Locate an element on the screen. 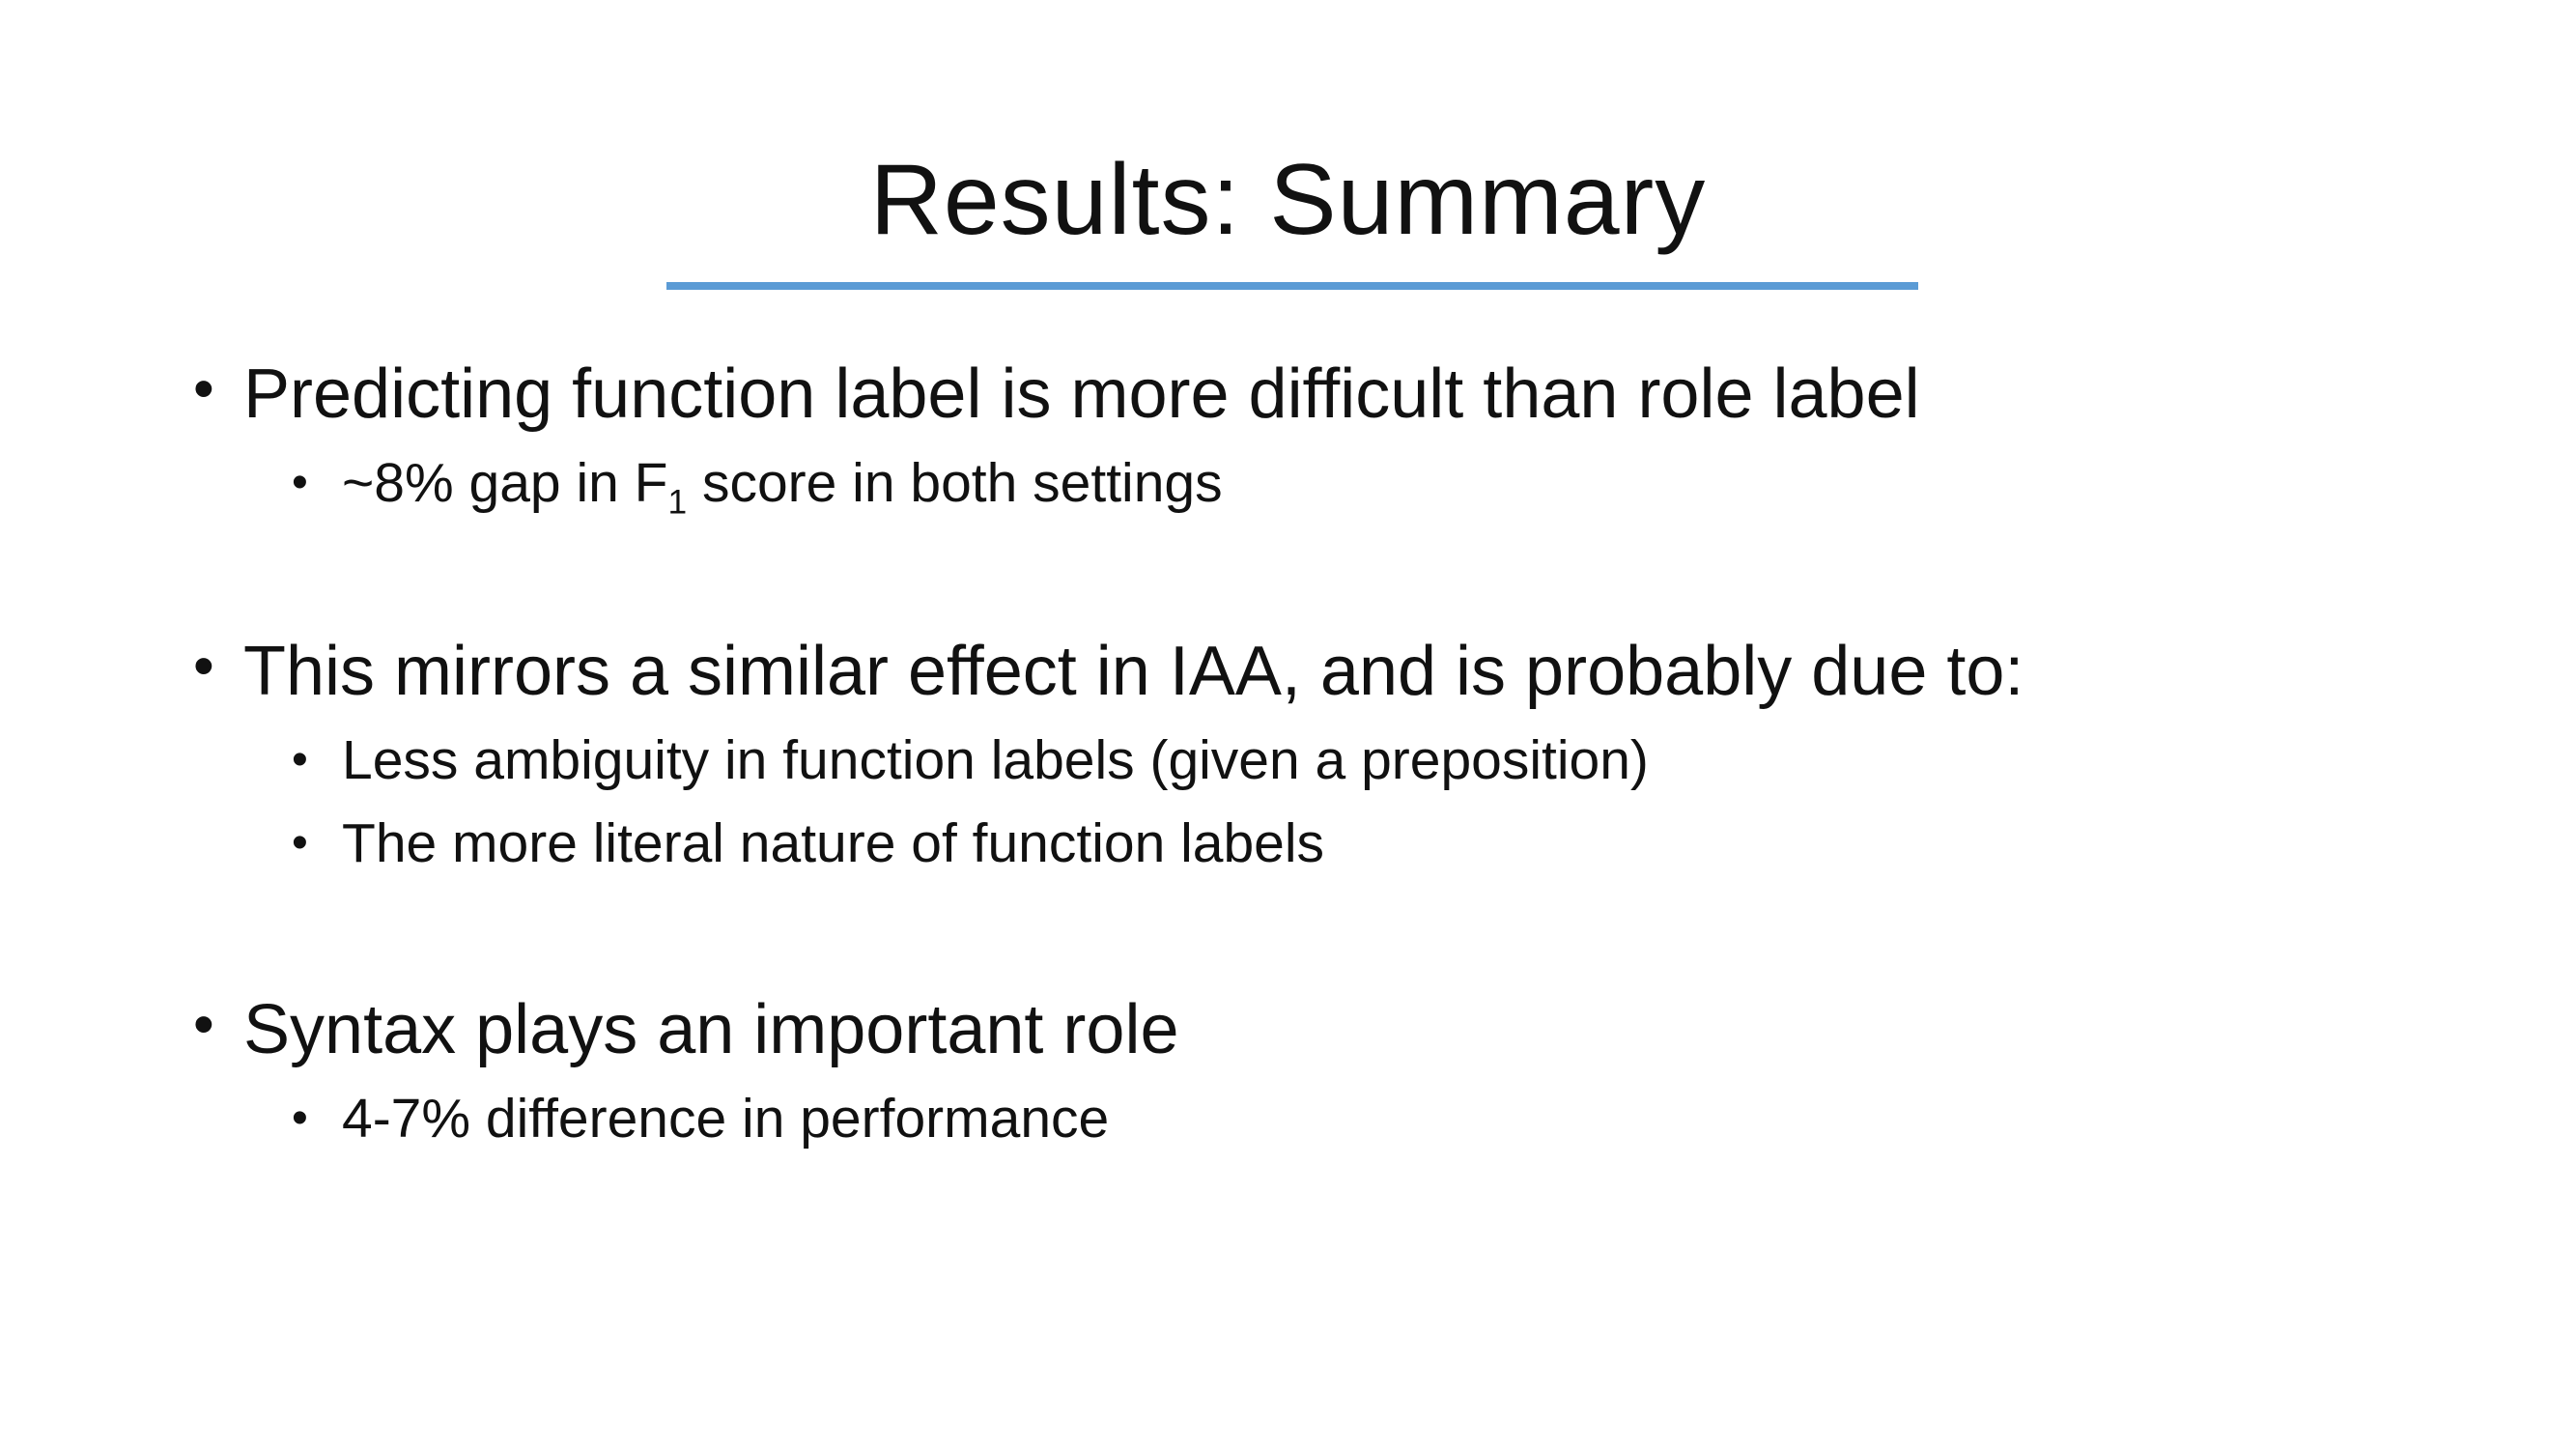 The image size is (2576, 1449). sub-bullet-text: ~8% gap in F1 score in both settings is located at coordinates (782, 488).